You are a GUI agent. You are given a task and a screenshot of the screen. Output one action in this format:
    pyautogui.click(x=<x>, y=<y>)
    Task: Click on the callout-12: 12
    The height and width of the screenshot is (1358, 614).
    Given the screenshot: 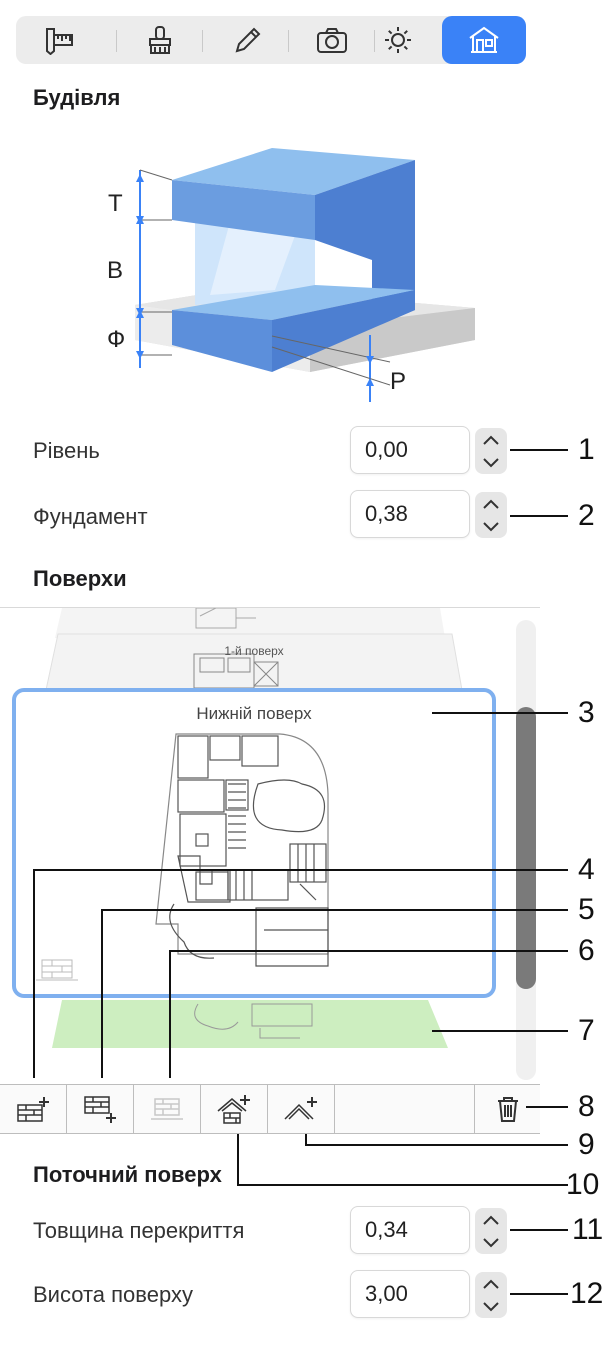 What is the action you would take?
    pyautogui.click(x=587, y=1293)
    